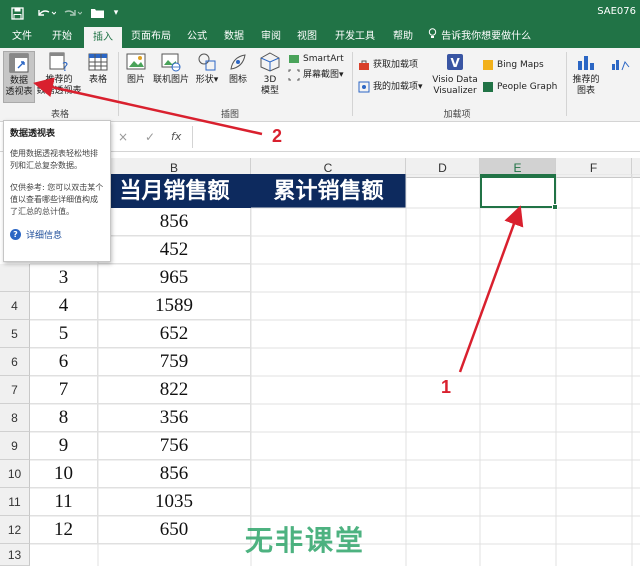 Image resolution: width=640 pixels, height=566 pixels. What do you see at coordinates (33, 134) in the screenshot?
I see `tooltip-title: 数据透视表` at bounding box center [33, 134].